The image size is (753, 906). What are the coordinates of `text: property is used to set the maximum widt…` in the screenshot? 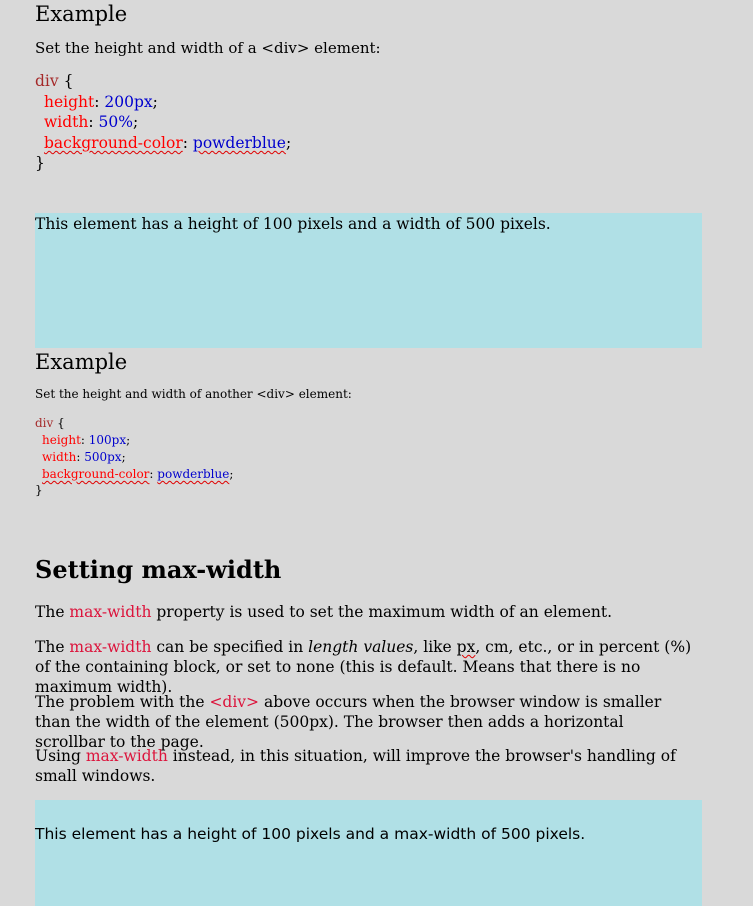 It's located at (382, 612).